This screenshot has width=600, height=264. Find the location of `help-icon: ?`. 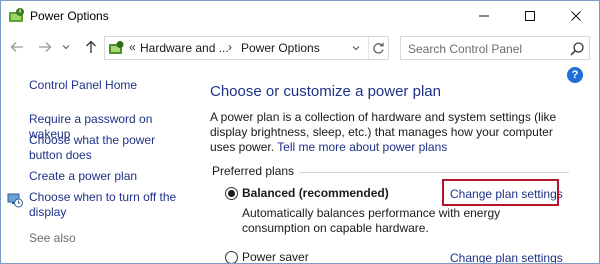

help-icon: ? is located at coordinates (575, 75).